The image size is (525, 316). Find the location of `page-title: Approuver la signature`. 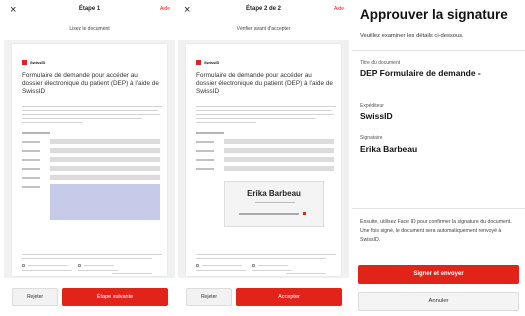

page-title: Approuver la signature is located at coordinates (434, 14).